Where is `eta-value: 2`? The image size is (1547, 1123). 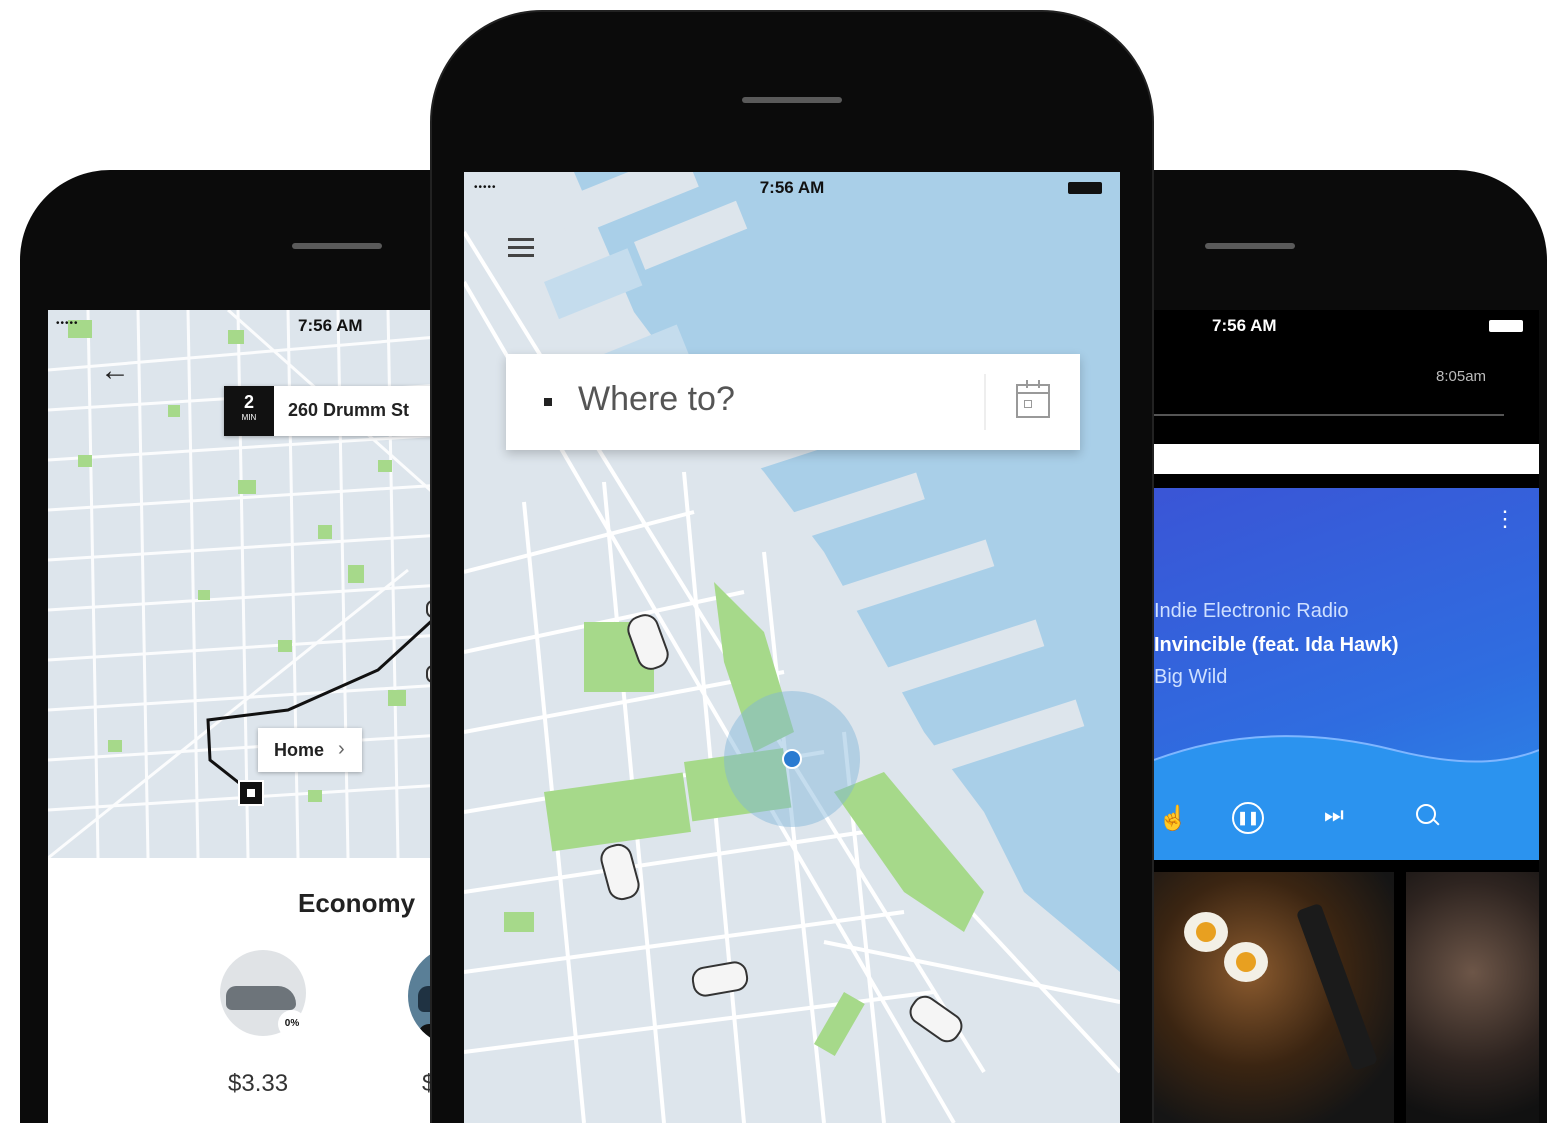 eta-value: 2 is located at coordinates (248, 402).